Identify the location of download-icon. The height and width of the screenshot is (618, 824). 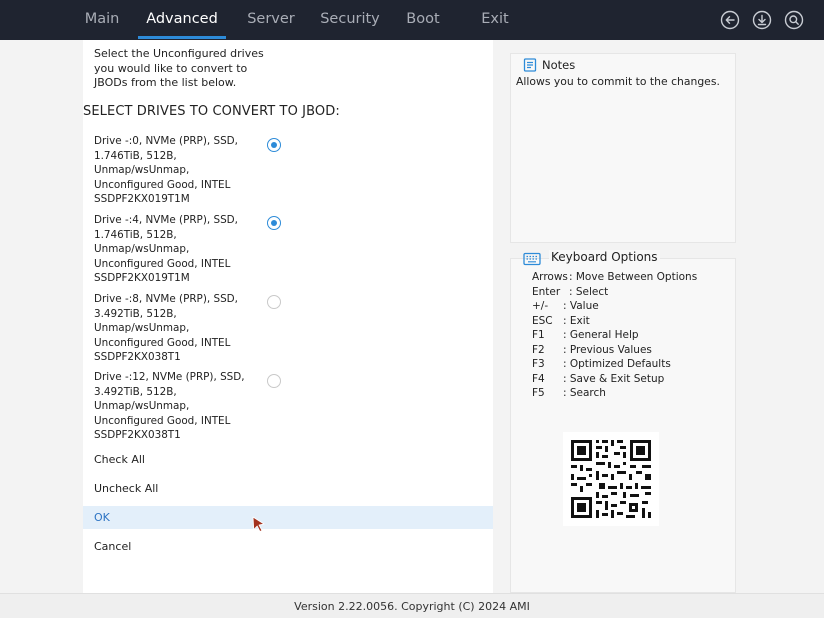
(762, 20).